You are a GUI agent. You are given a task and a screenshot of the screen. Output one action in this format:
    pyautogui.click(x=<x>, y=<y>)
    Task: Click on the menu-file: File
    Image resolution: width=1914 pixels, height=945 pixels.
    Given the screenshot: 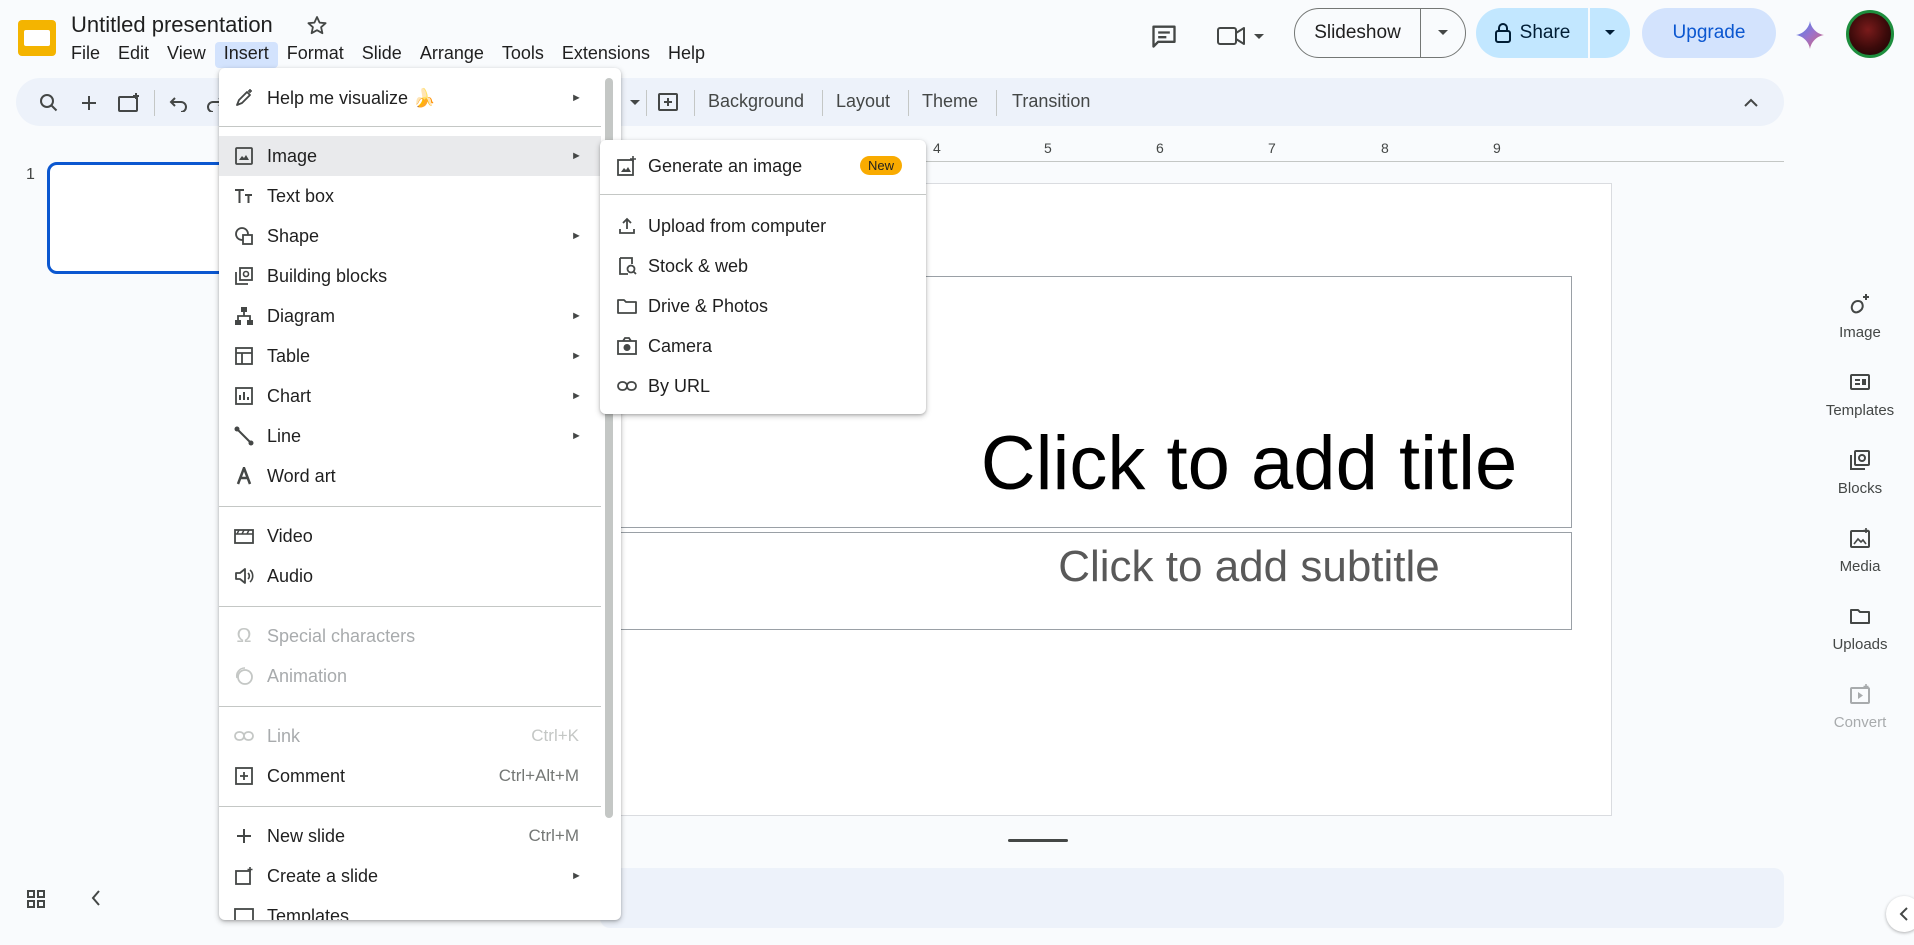 What is the action you would take?
    pyautogui.click(x=85, y=55)
    